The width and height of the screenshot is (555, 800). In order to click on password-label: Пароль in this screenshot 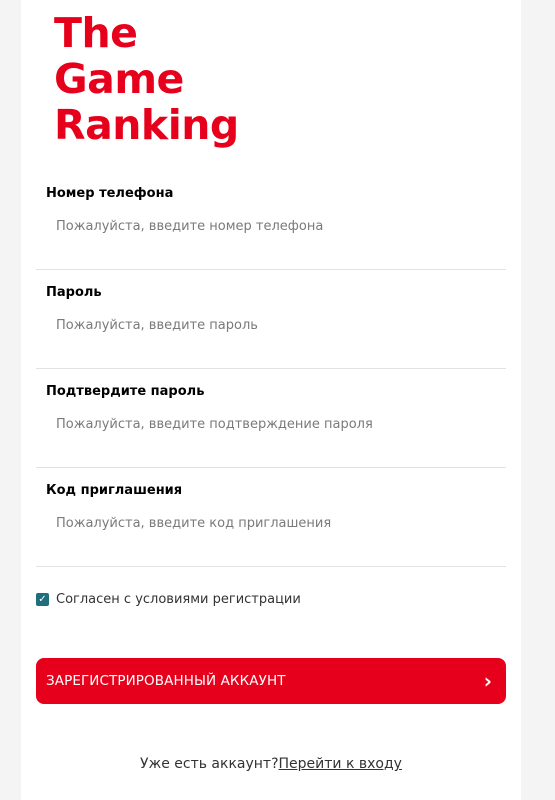, I will do `click(74, 292)`.